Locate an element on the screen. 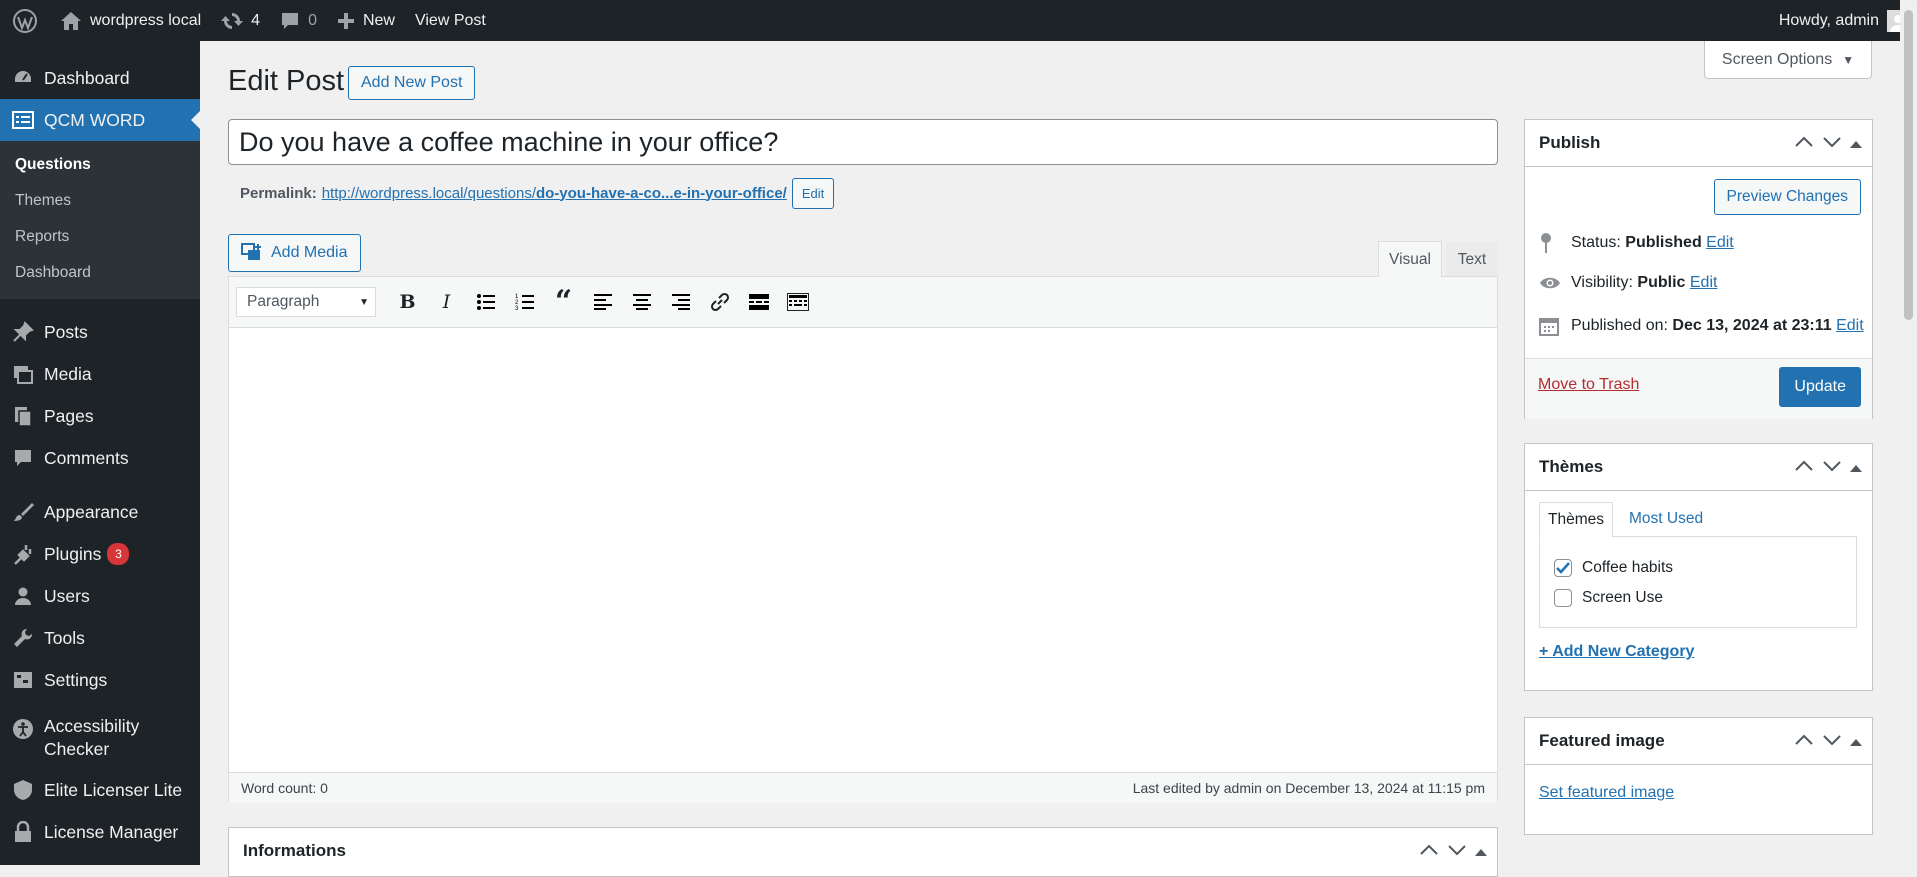 The height and width of the screenshot is (877, 1917). page-scrollbar is located at coordinates (1908, 432).